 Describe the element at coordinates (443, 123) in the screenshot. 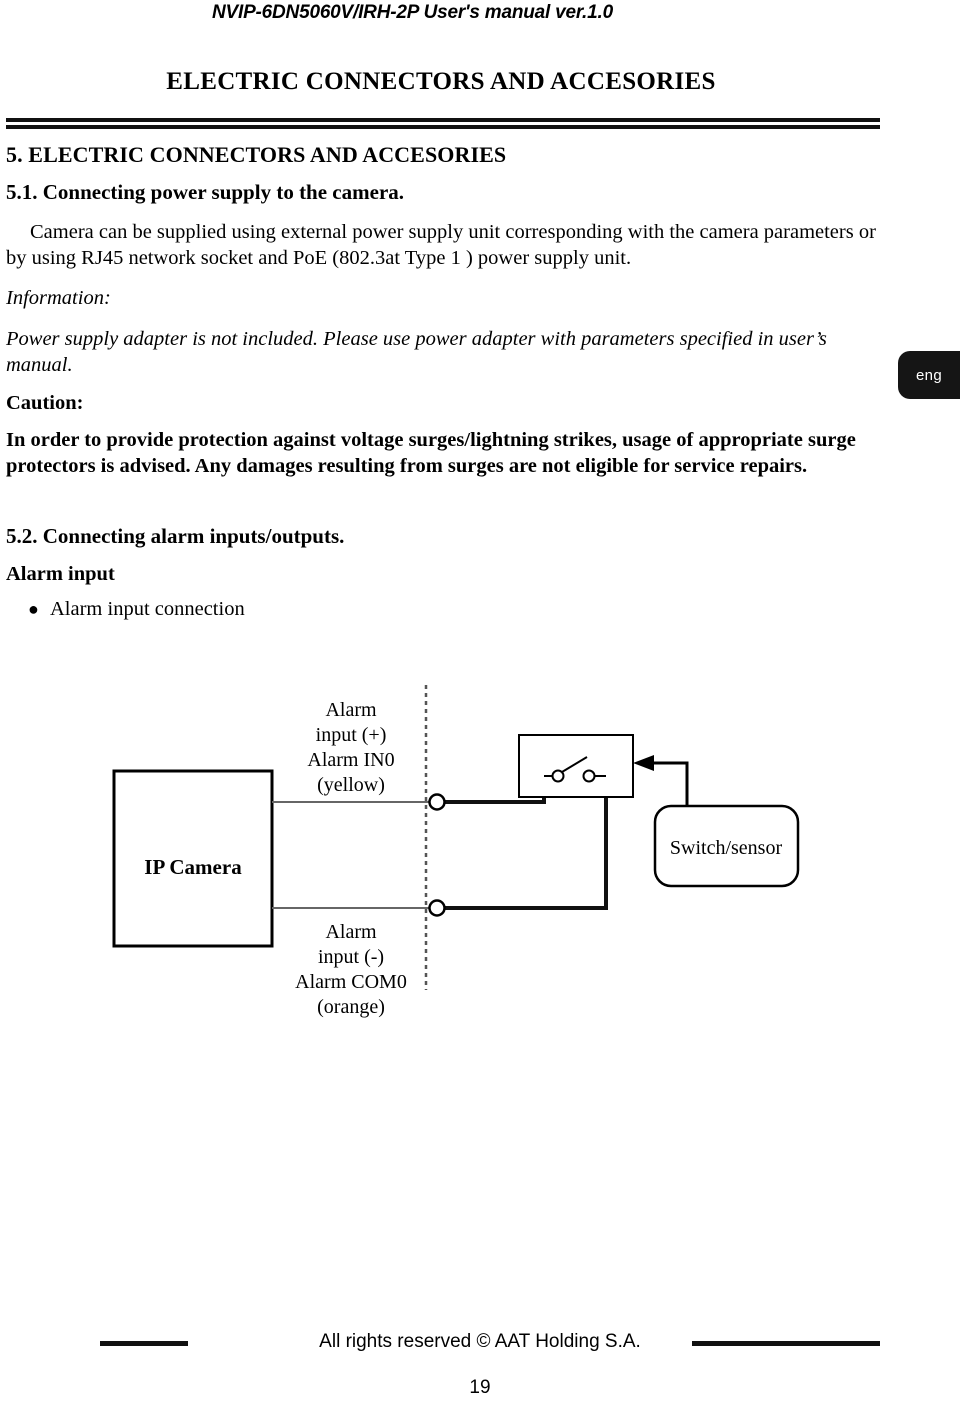

I see `header-divider` at that location.